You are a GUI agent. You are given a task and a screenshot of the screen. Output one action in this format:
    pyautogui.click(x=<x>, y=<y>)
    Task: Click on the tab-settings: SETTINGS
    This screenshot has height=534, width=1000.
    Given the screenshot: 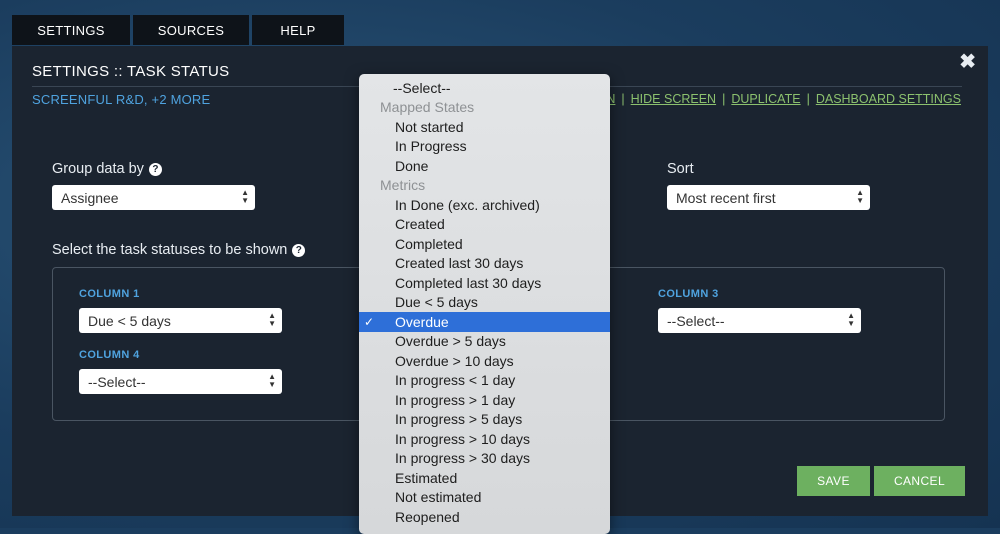 What is the action you would take?
    pyautogui.click(x=71, y=30)
    